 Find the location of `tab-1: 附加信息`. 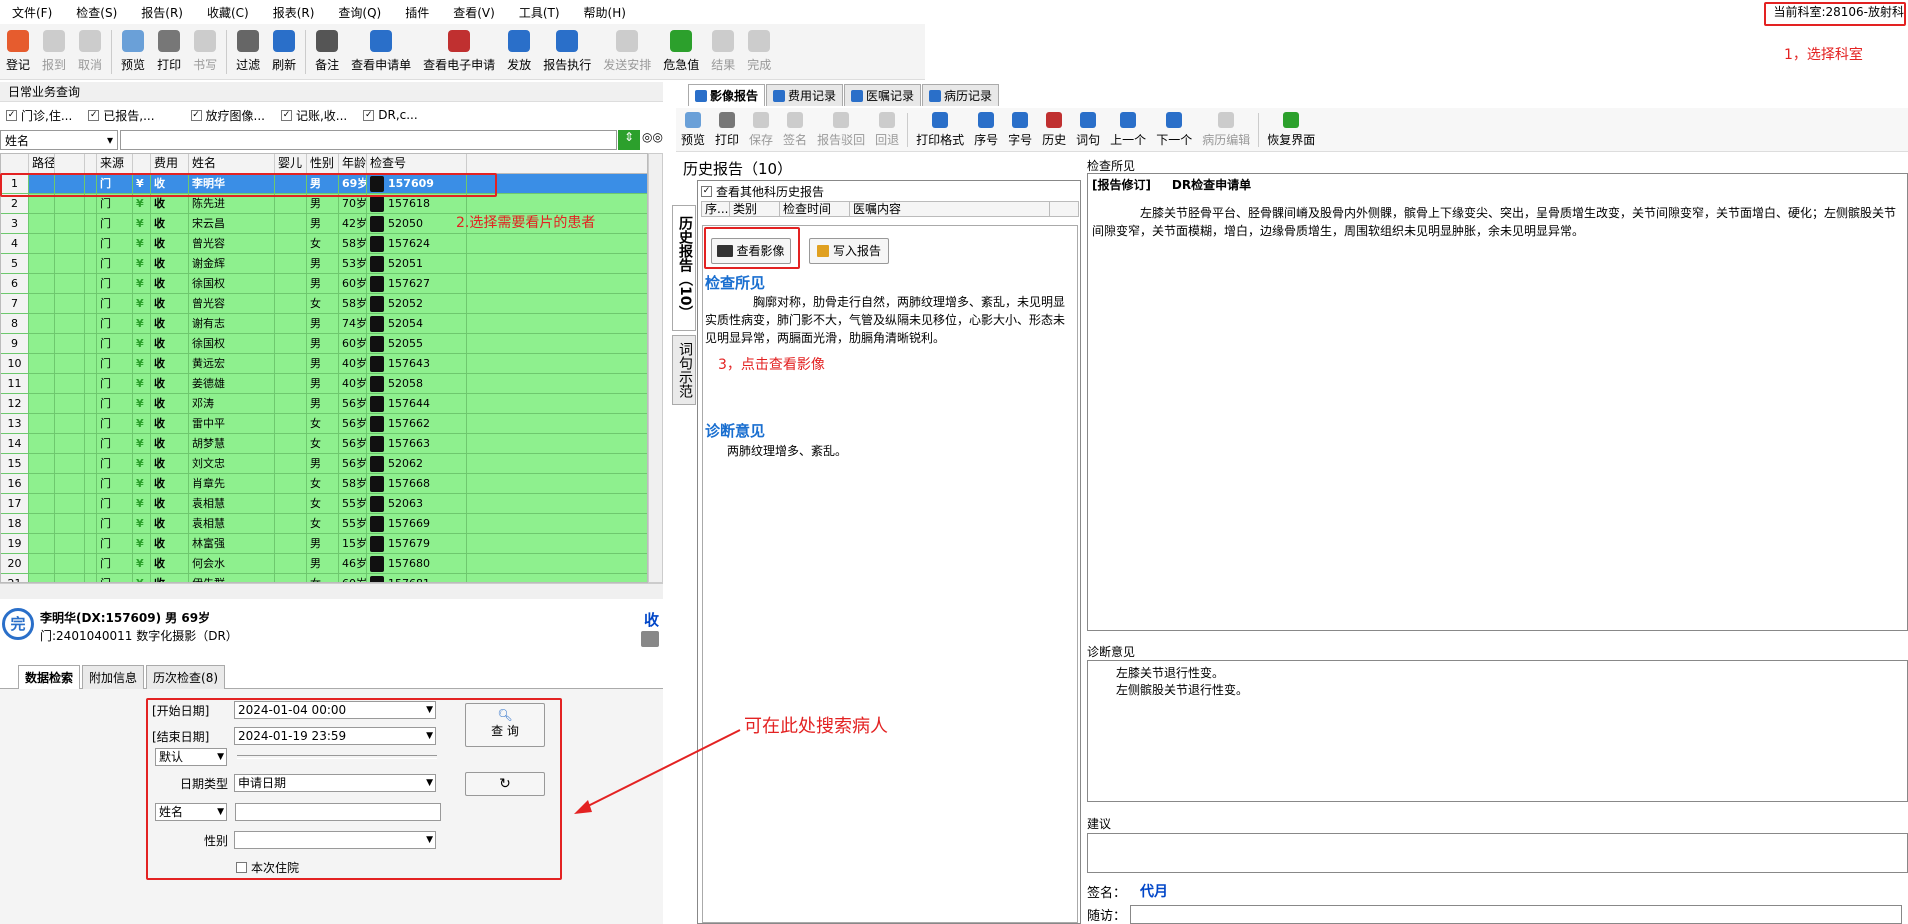

tab-1: 附加信息 is located at coordinates (113, 677).